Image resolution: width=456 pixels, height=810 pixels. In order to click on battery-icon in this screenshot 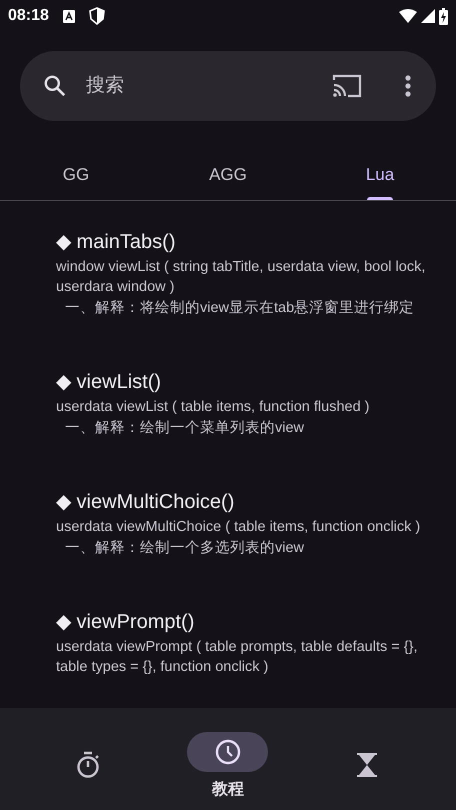, I will do `click(443, 16)`.